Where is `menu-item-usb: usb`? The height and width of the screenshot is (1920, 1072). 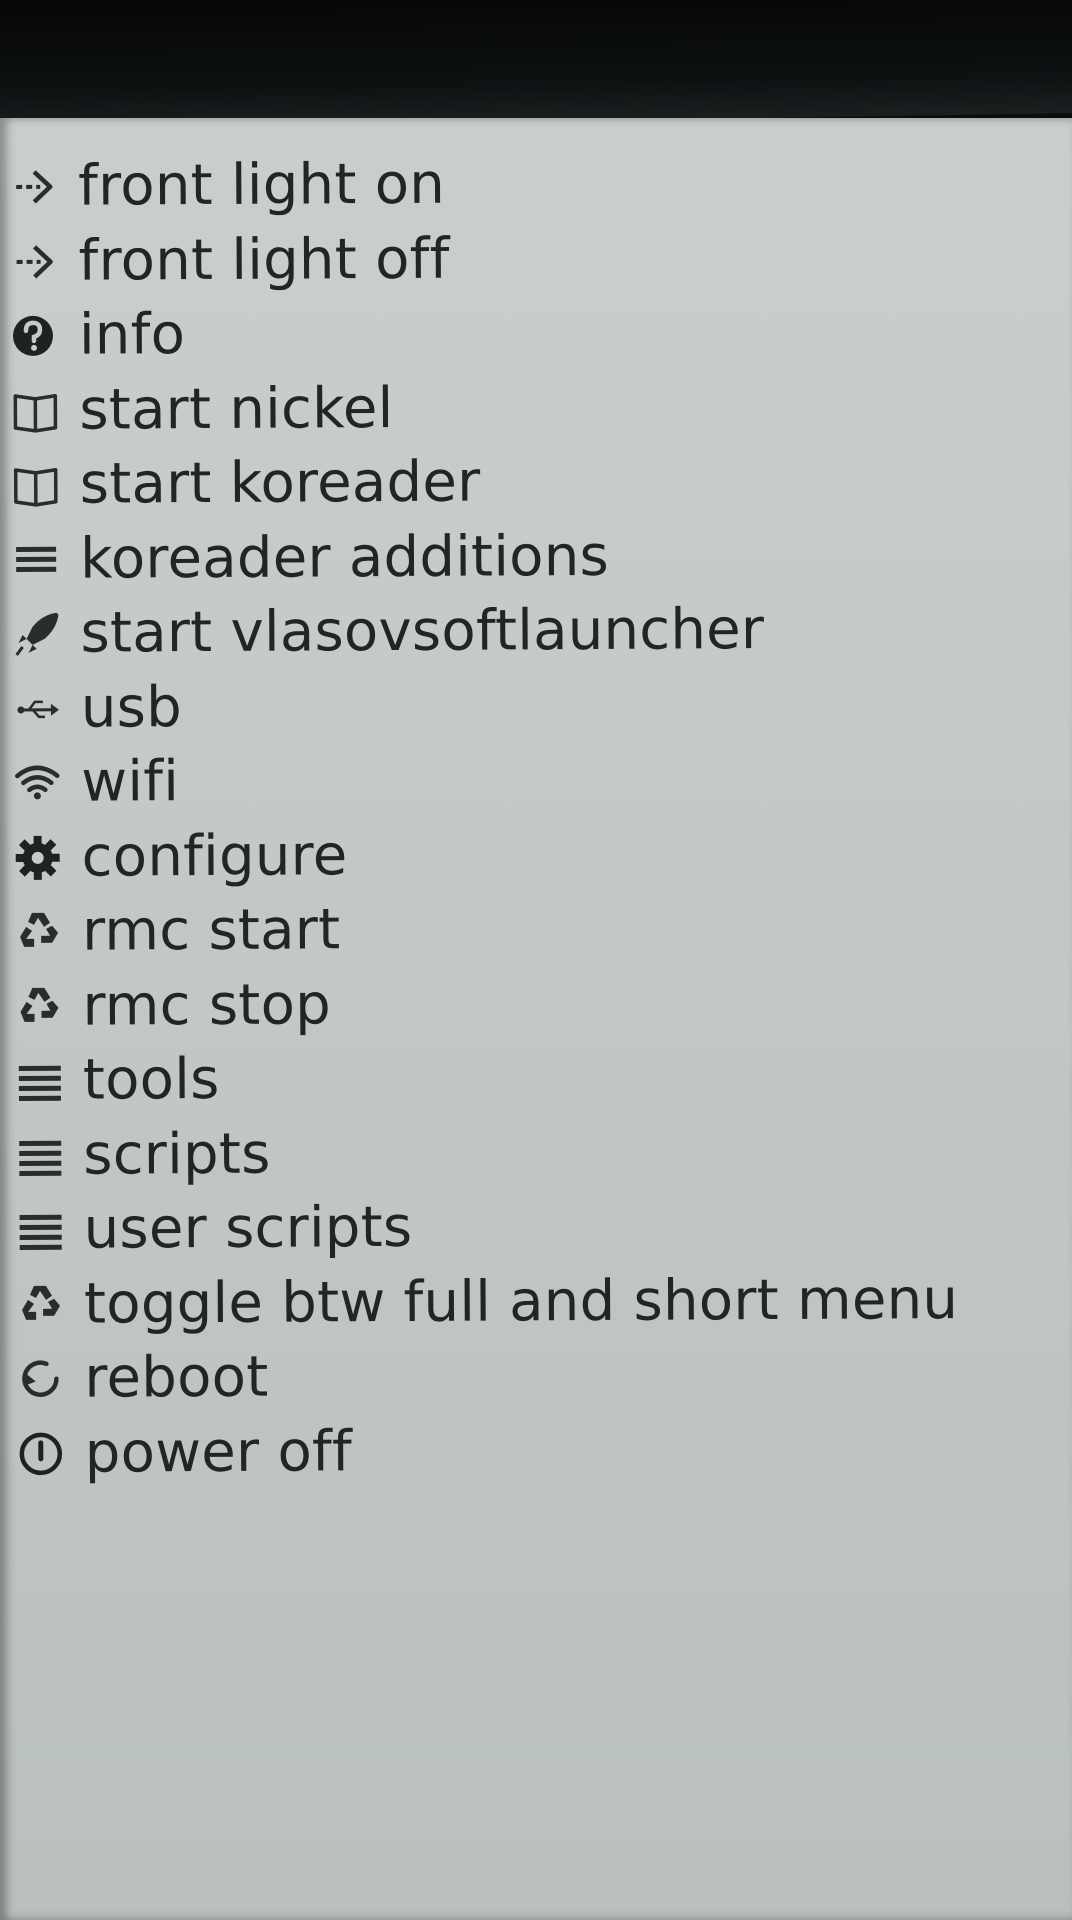 menu-item-usb: usb is located at coordinates (484, 706).